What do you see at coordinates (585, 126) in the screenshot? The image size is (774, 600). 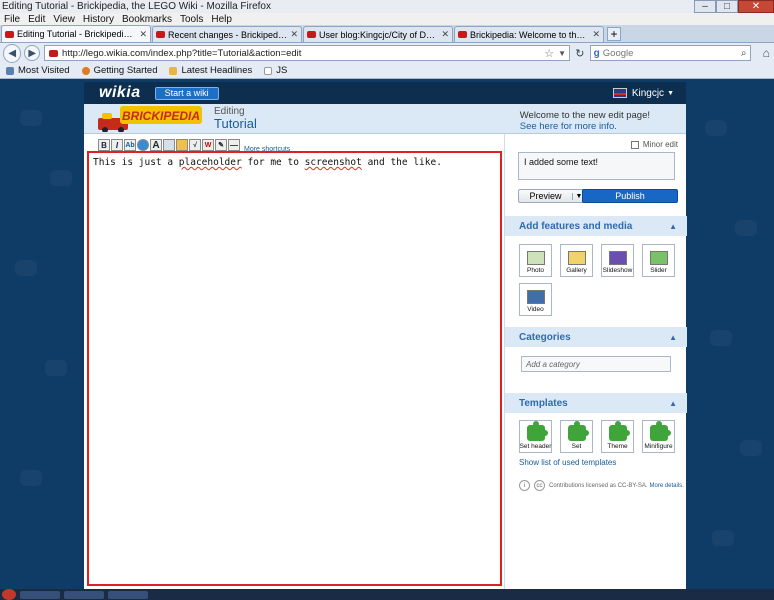 I see `welcome-more-info-link: See here for more info.` at bounding box center [585, 126].